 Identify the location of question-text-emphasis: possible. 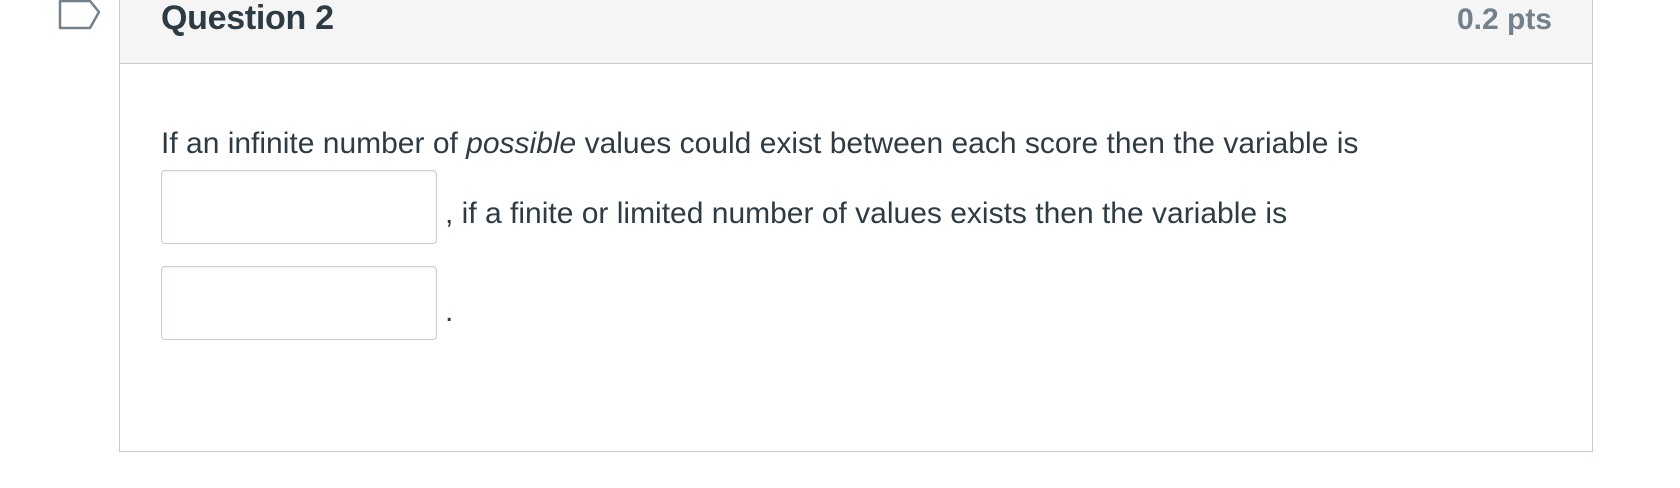
(521, 143).